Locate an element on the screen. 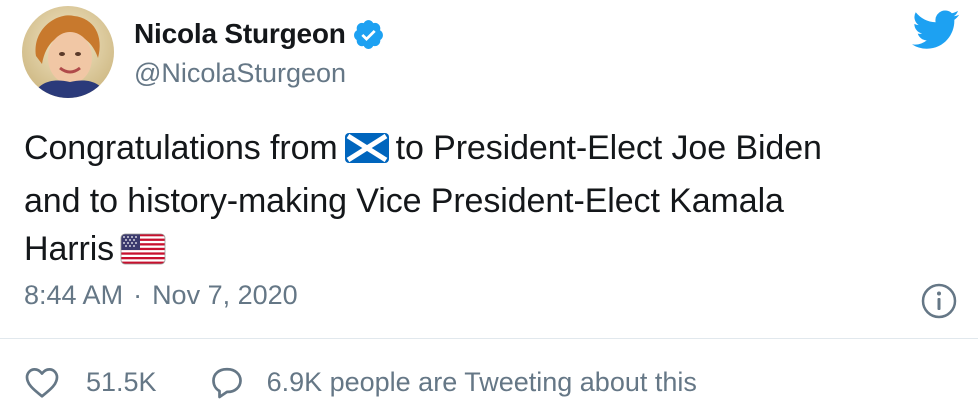 The image size is (978, 416). usa-flag-icon is located at coordinates (143, 254).